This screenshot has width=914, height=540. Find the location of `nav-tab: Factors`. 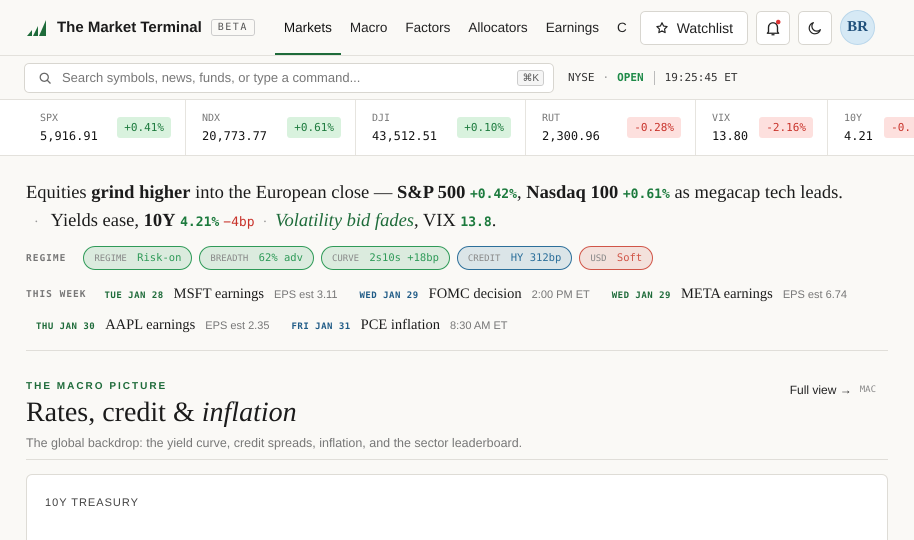

nav-tab: Factors is located at coordinates (428, 28).